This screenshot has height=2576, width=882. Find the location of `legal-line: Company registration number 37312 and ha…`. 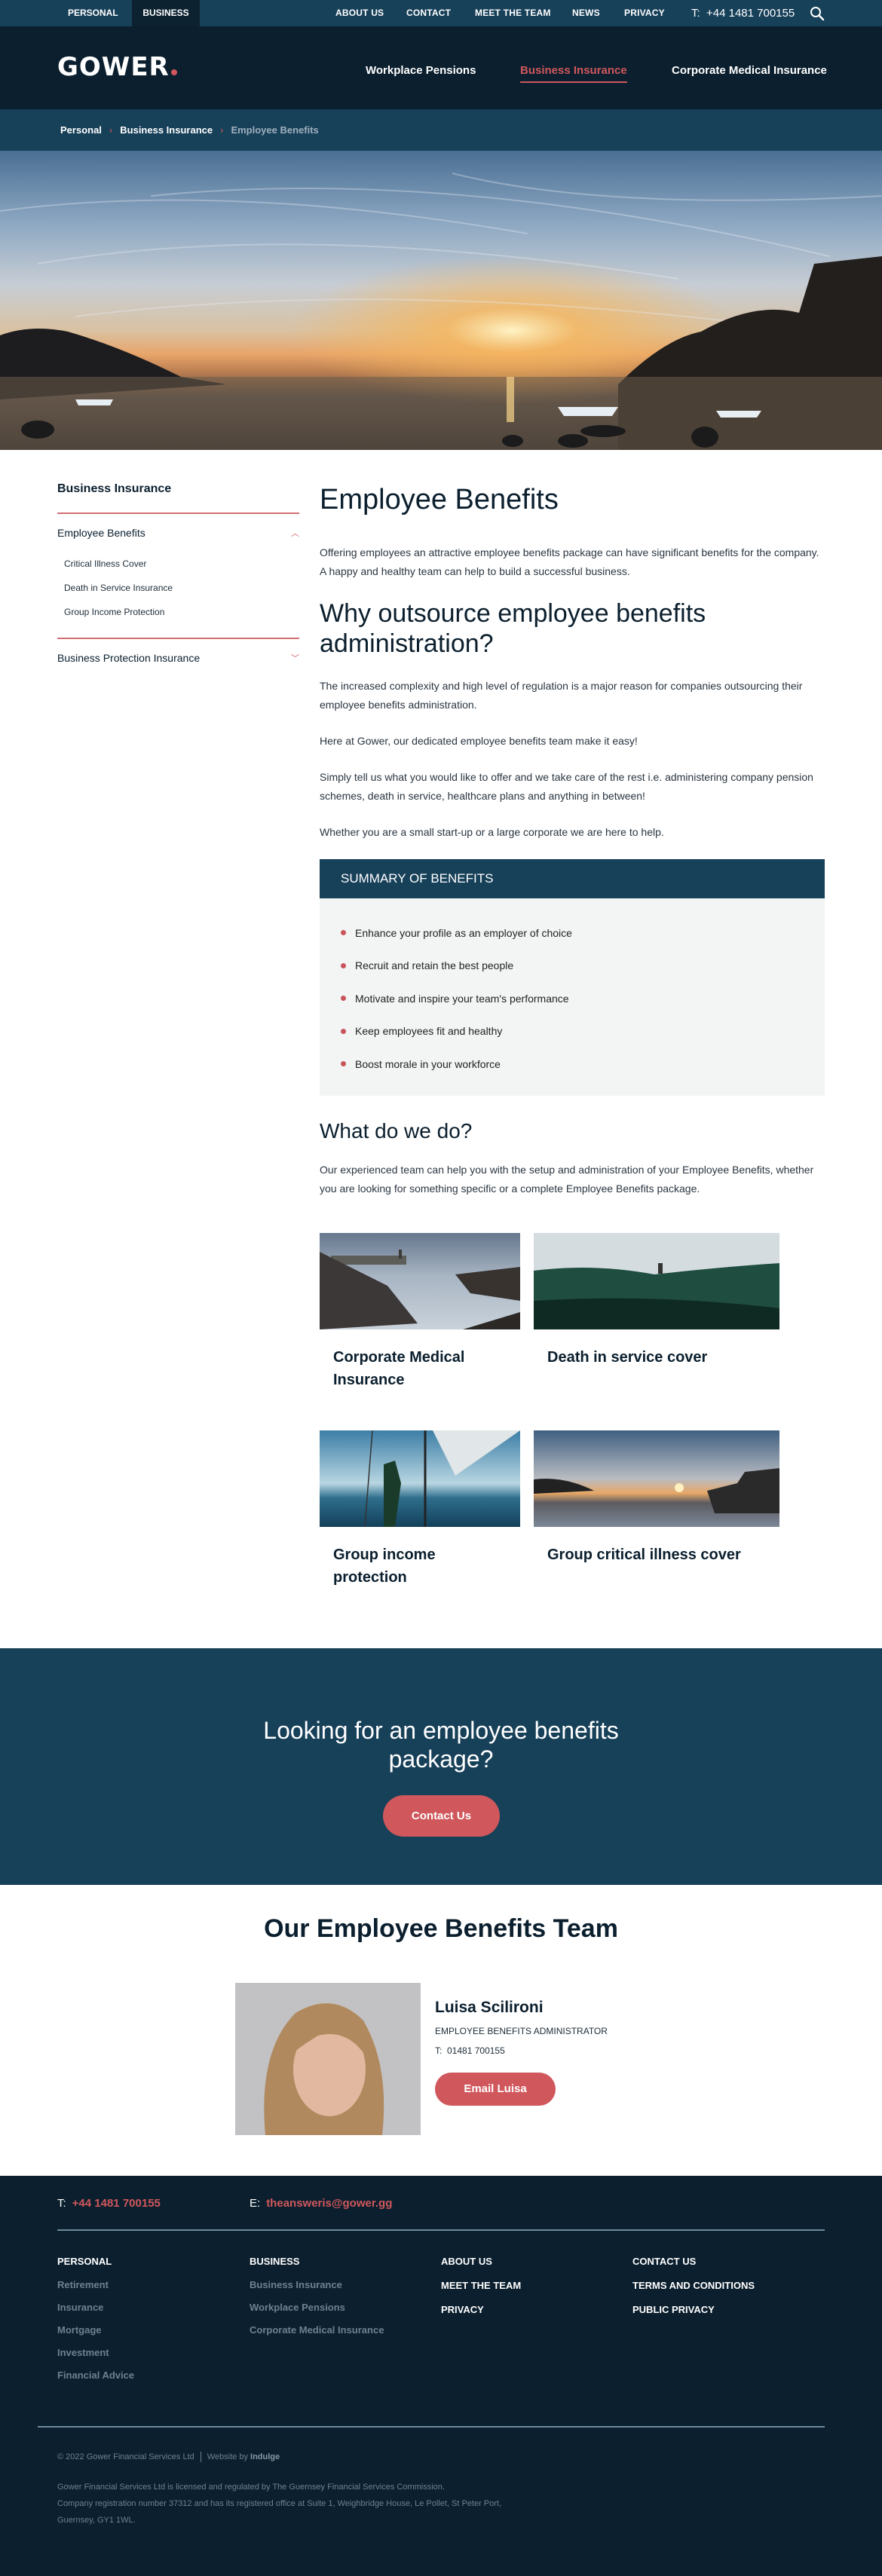

legal-line: Company registration number 37312 and ha… is located at coordinates (279, 2503).